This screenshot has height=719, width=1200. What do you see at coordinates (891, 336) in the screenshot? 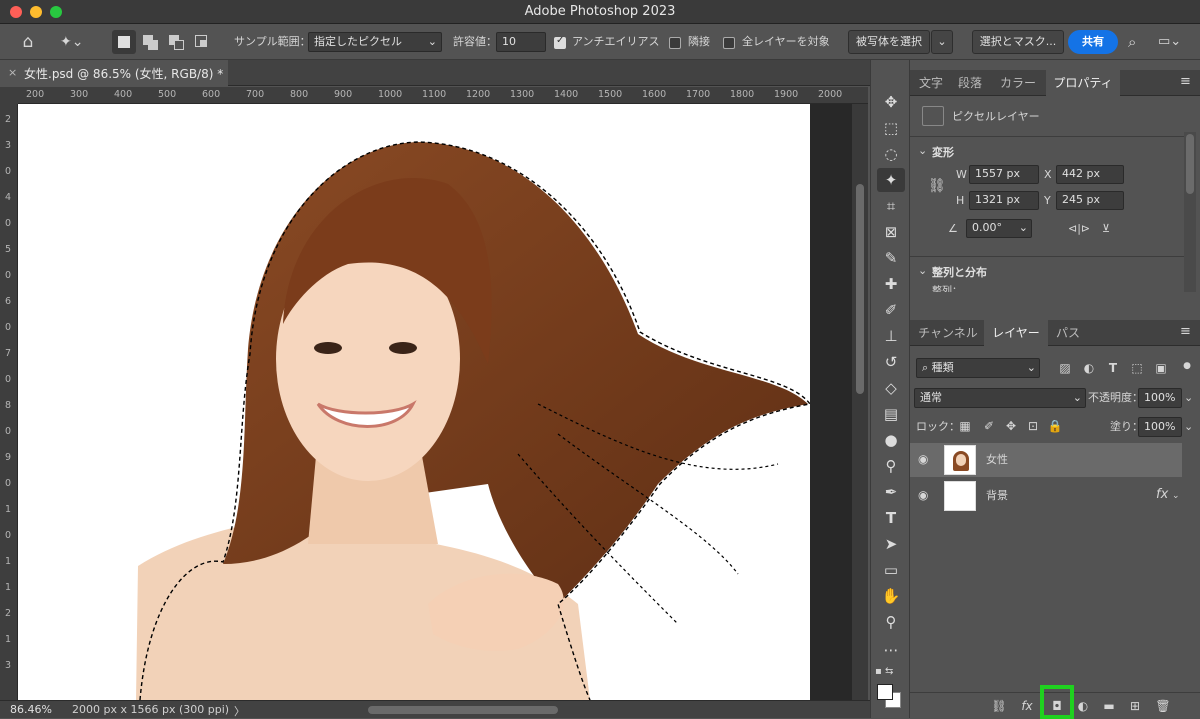
I see `clone-stamp-tool-icon: ⊥` at bounding box center [891, 336].